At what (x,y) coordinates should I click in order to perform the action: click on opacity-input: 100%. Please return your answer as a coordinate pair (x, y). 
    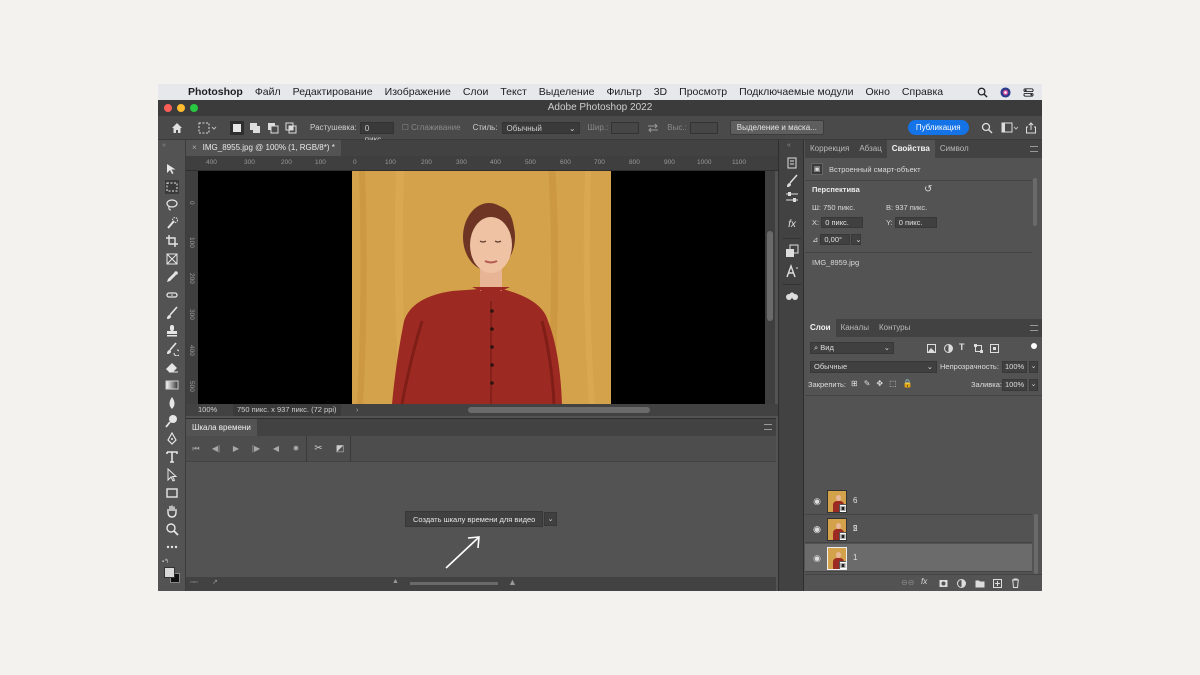
    Looking at the image, I should click on (1015, 367).